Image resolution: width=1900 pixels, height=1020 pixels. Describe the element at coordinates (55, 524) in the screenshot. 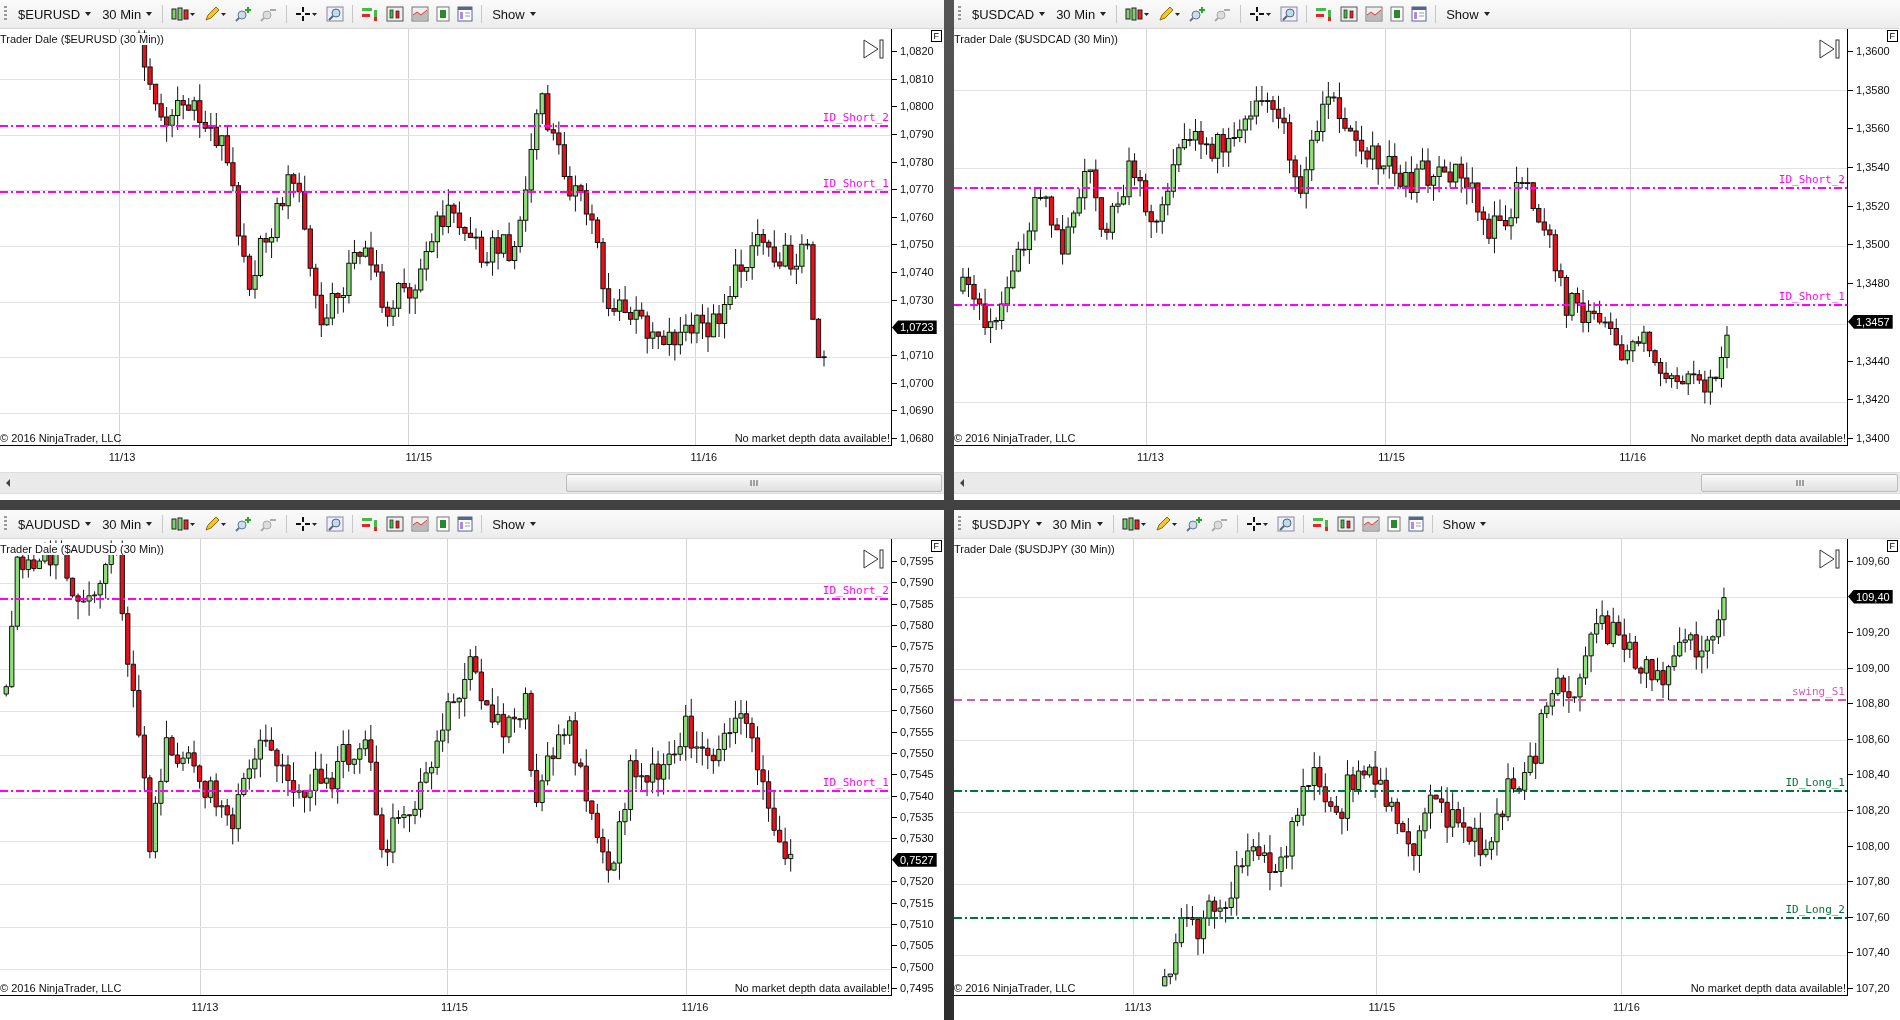

I see `symbol-dropdown: $AUDUSD` at that location.